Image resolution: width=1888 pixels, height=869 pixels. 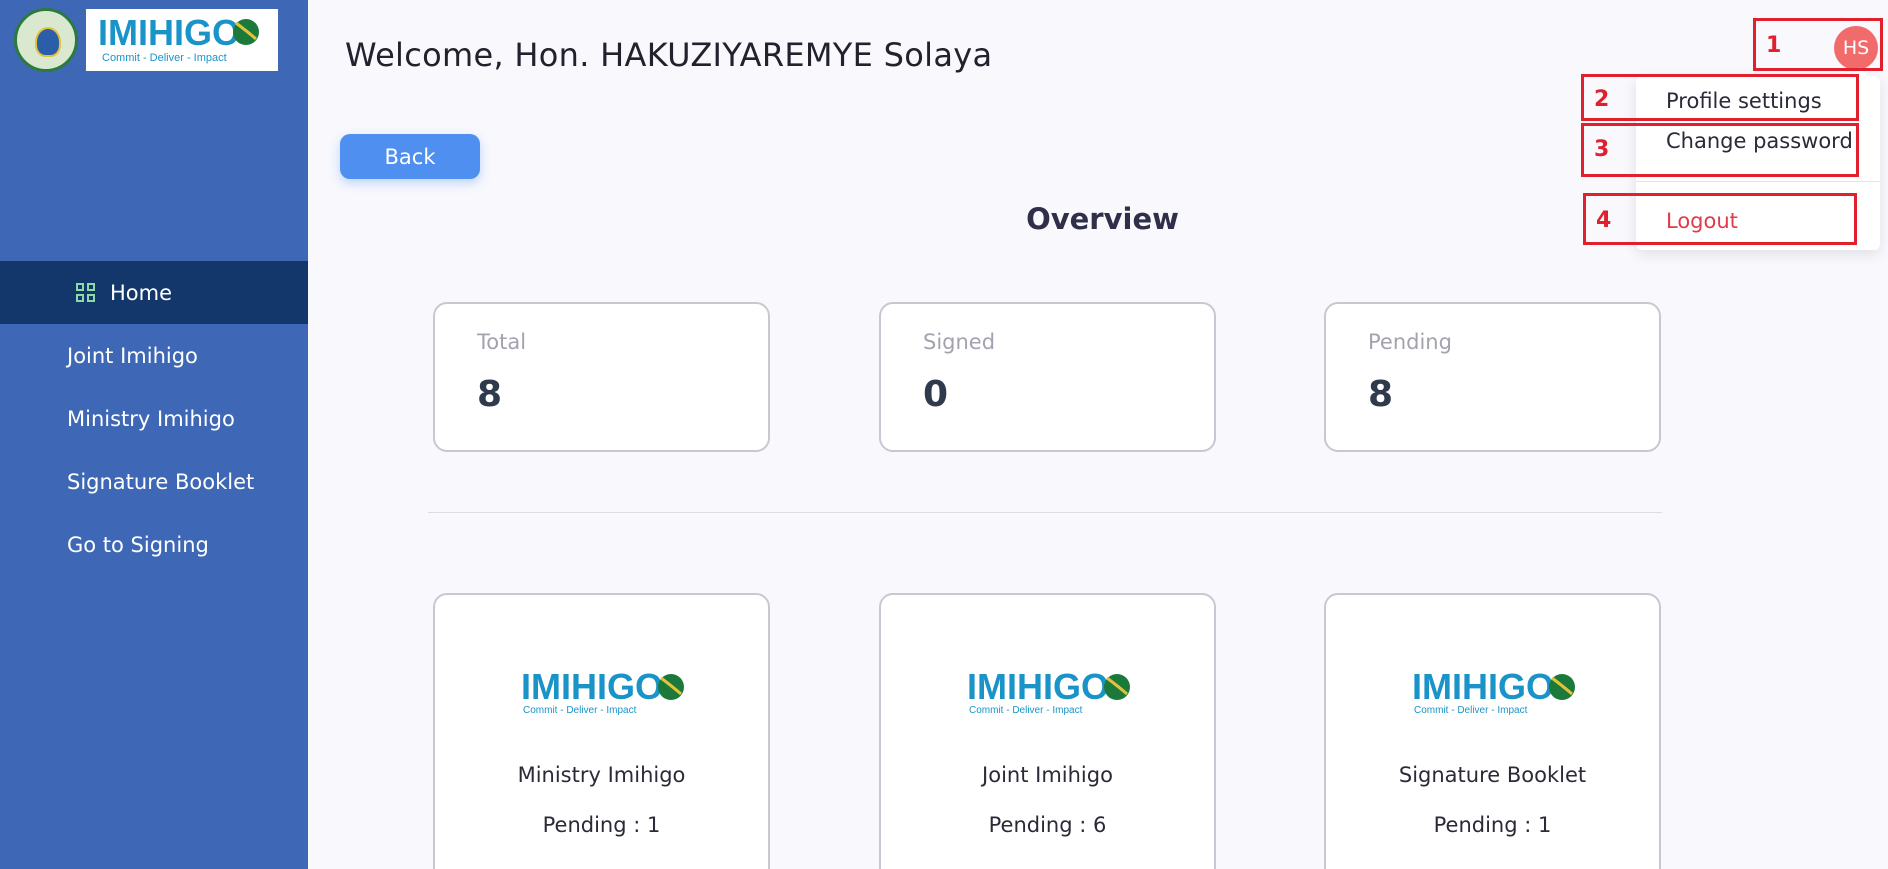 I want to click on overview-title: Overview, so click(x=1102, y=219).